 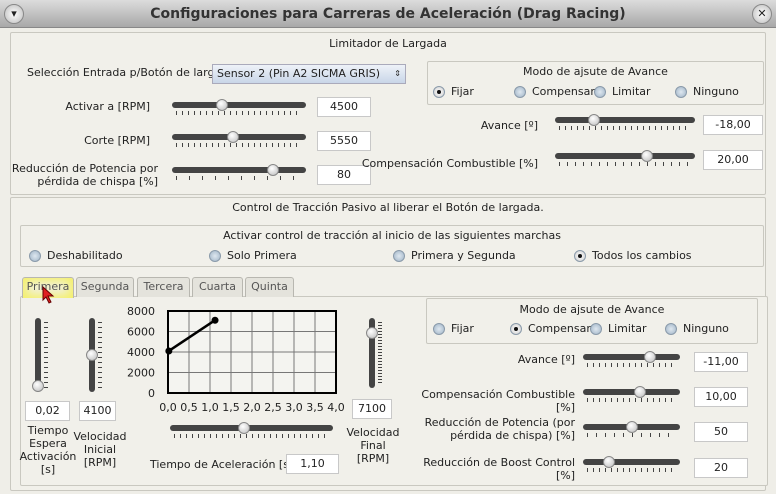 What do you see at coordinates (131, 72) in the screenshot?
I see `input-label: Selección Entrada p/Botón de largada` at bounding box center [131, 72].